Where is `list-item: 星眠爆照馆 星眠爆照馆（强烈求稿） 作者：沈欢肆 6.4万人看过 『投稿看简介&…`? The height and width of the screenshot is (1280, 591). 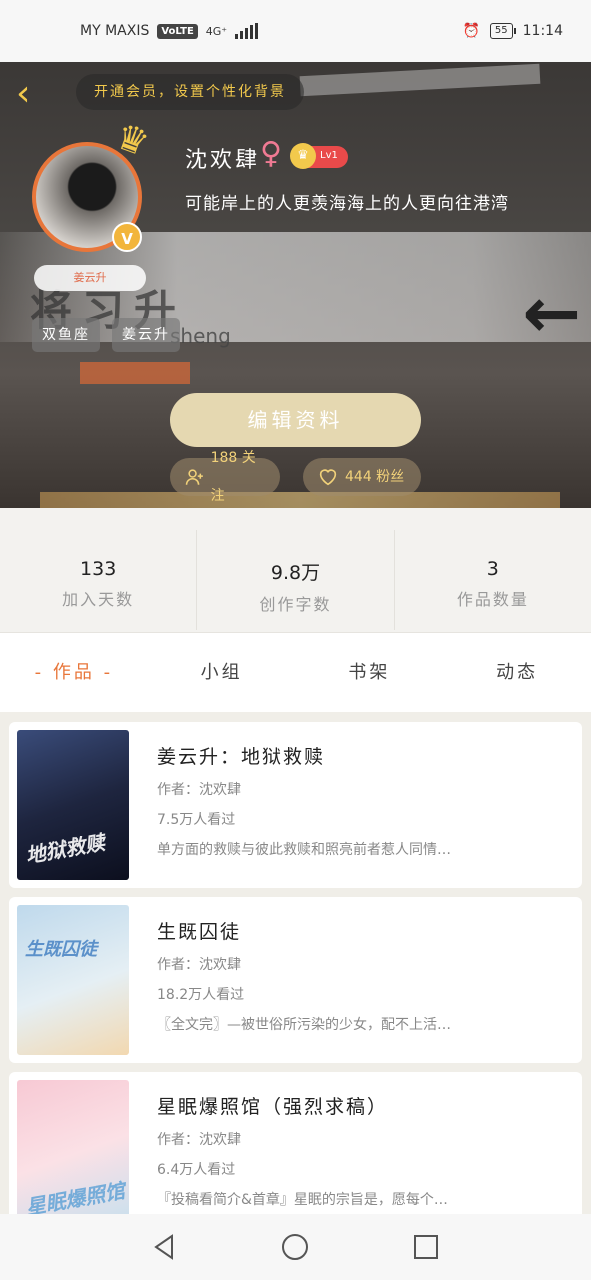 list-item: 星眠爆照馆 星眠爆照馆（强烈求稿） 作者：沈欢肆 6.4万人看过 『投稿看简介&… is located at coordinates (295, 1143).